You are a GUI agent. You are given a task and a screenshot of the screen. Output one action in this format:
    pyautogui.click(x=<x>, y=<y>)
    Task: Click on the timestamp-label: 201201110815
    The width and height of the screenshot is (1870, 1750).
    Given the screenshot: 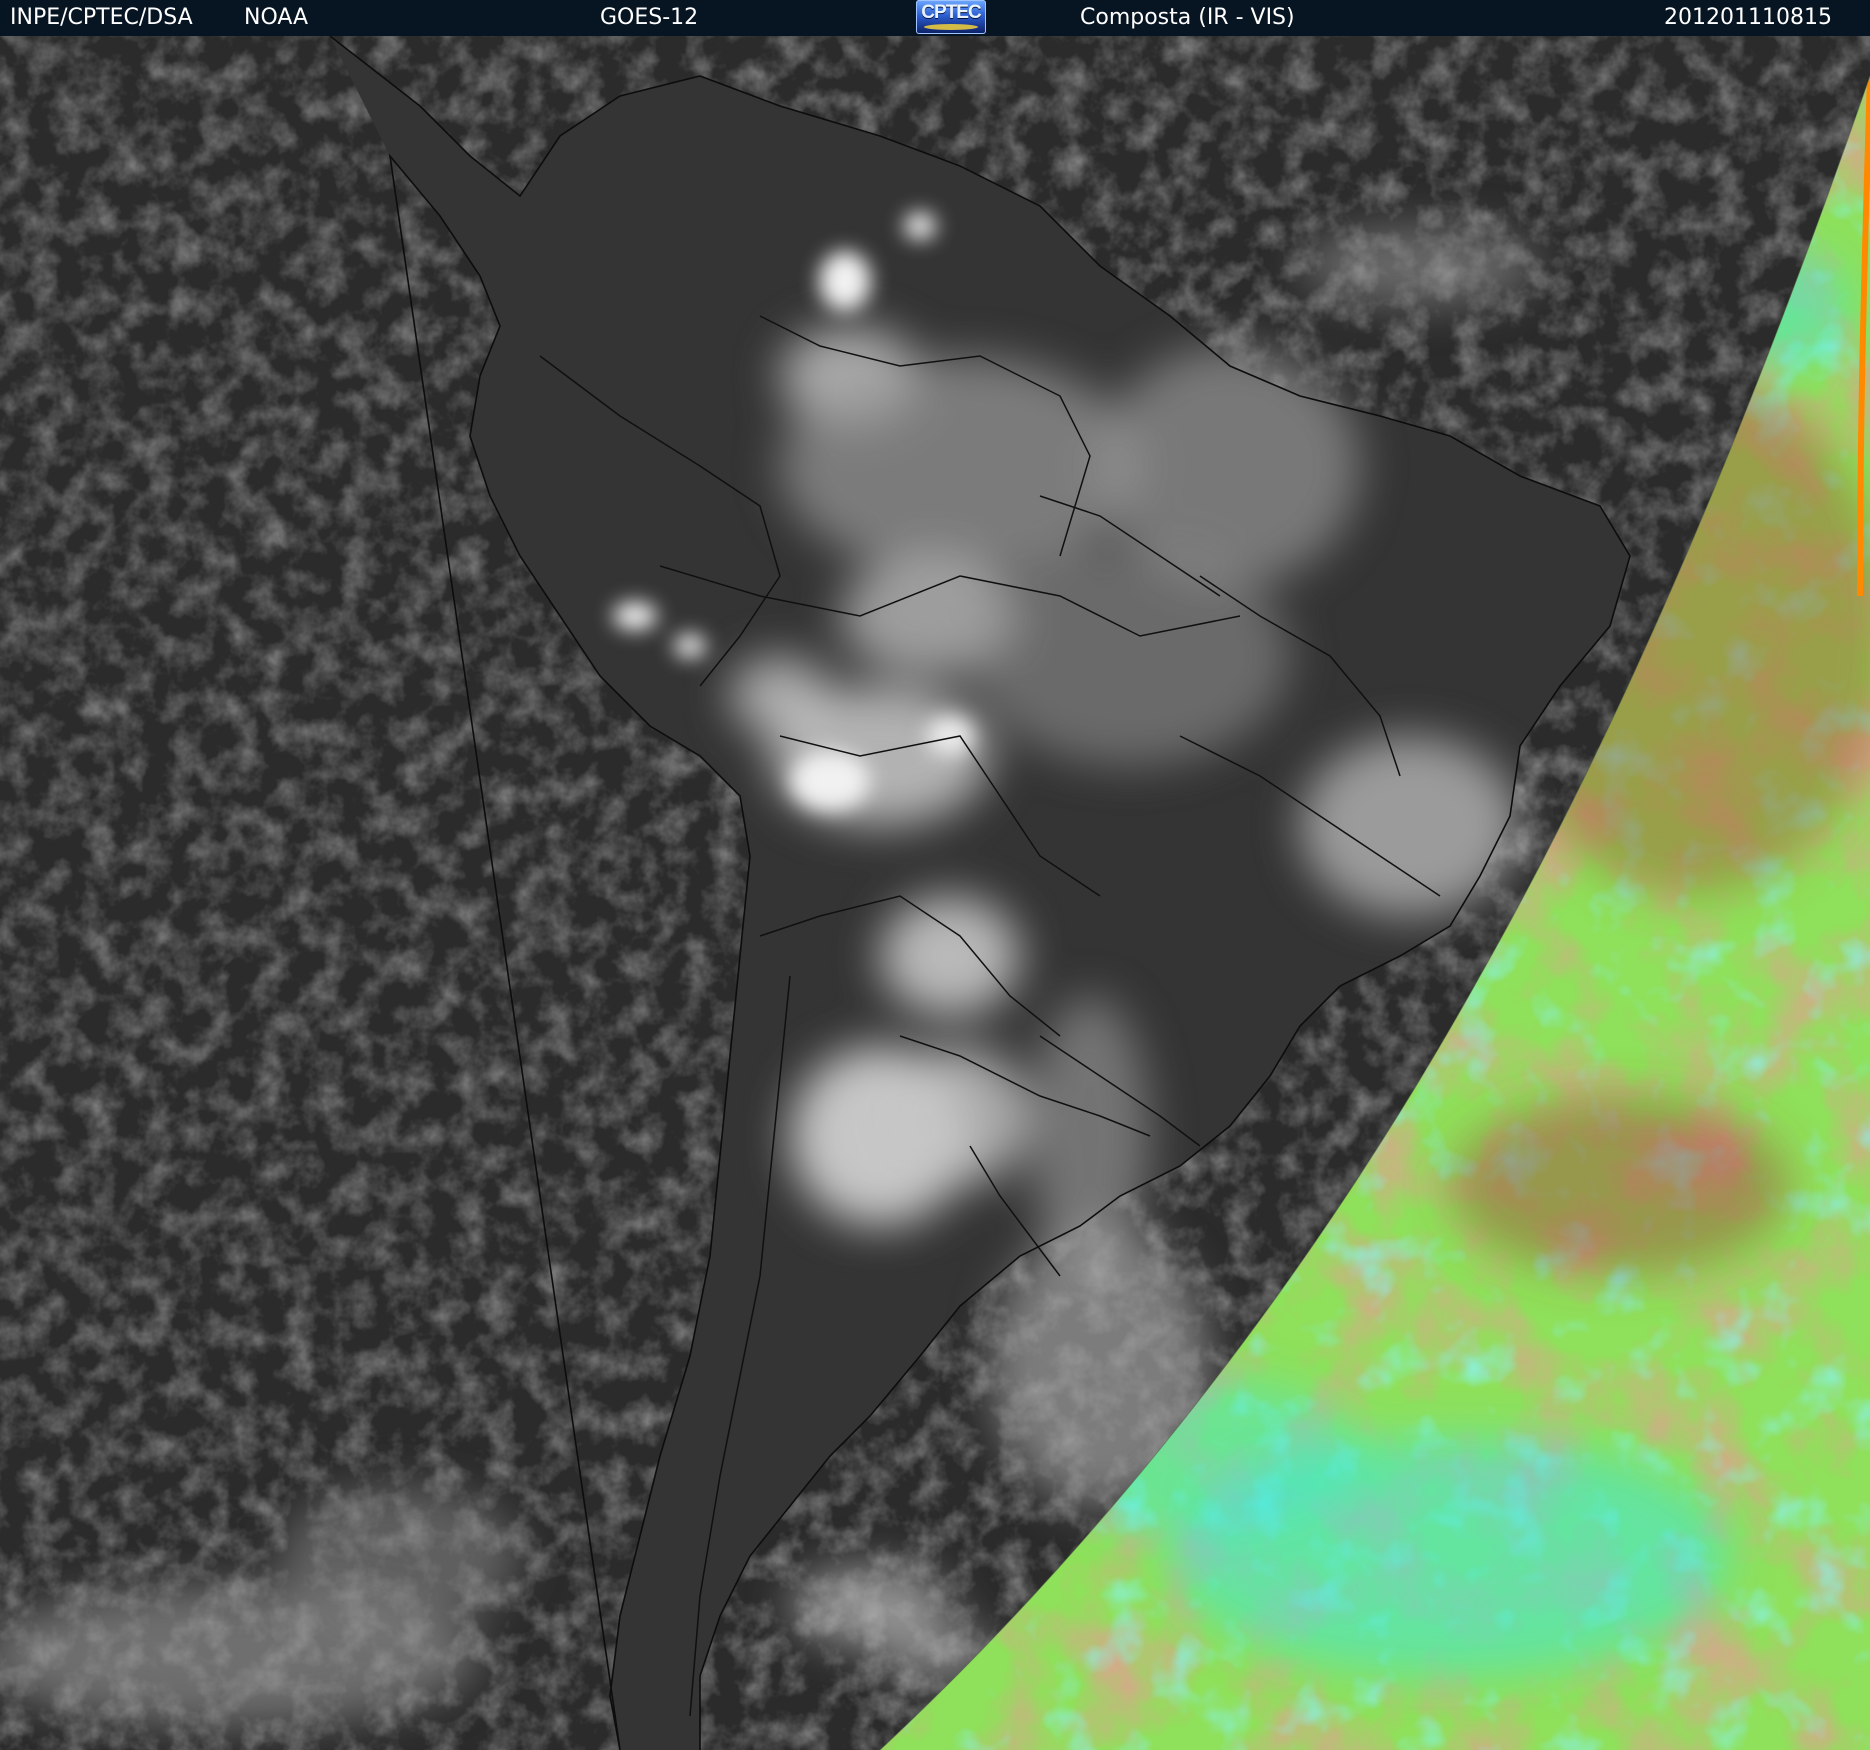 What is the action you would take?
    pyautogui.click(x=1748, y=17)
    